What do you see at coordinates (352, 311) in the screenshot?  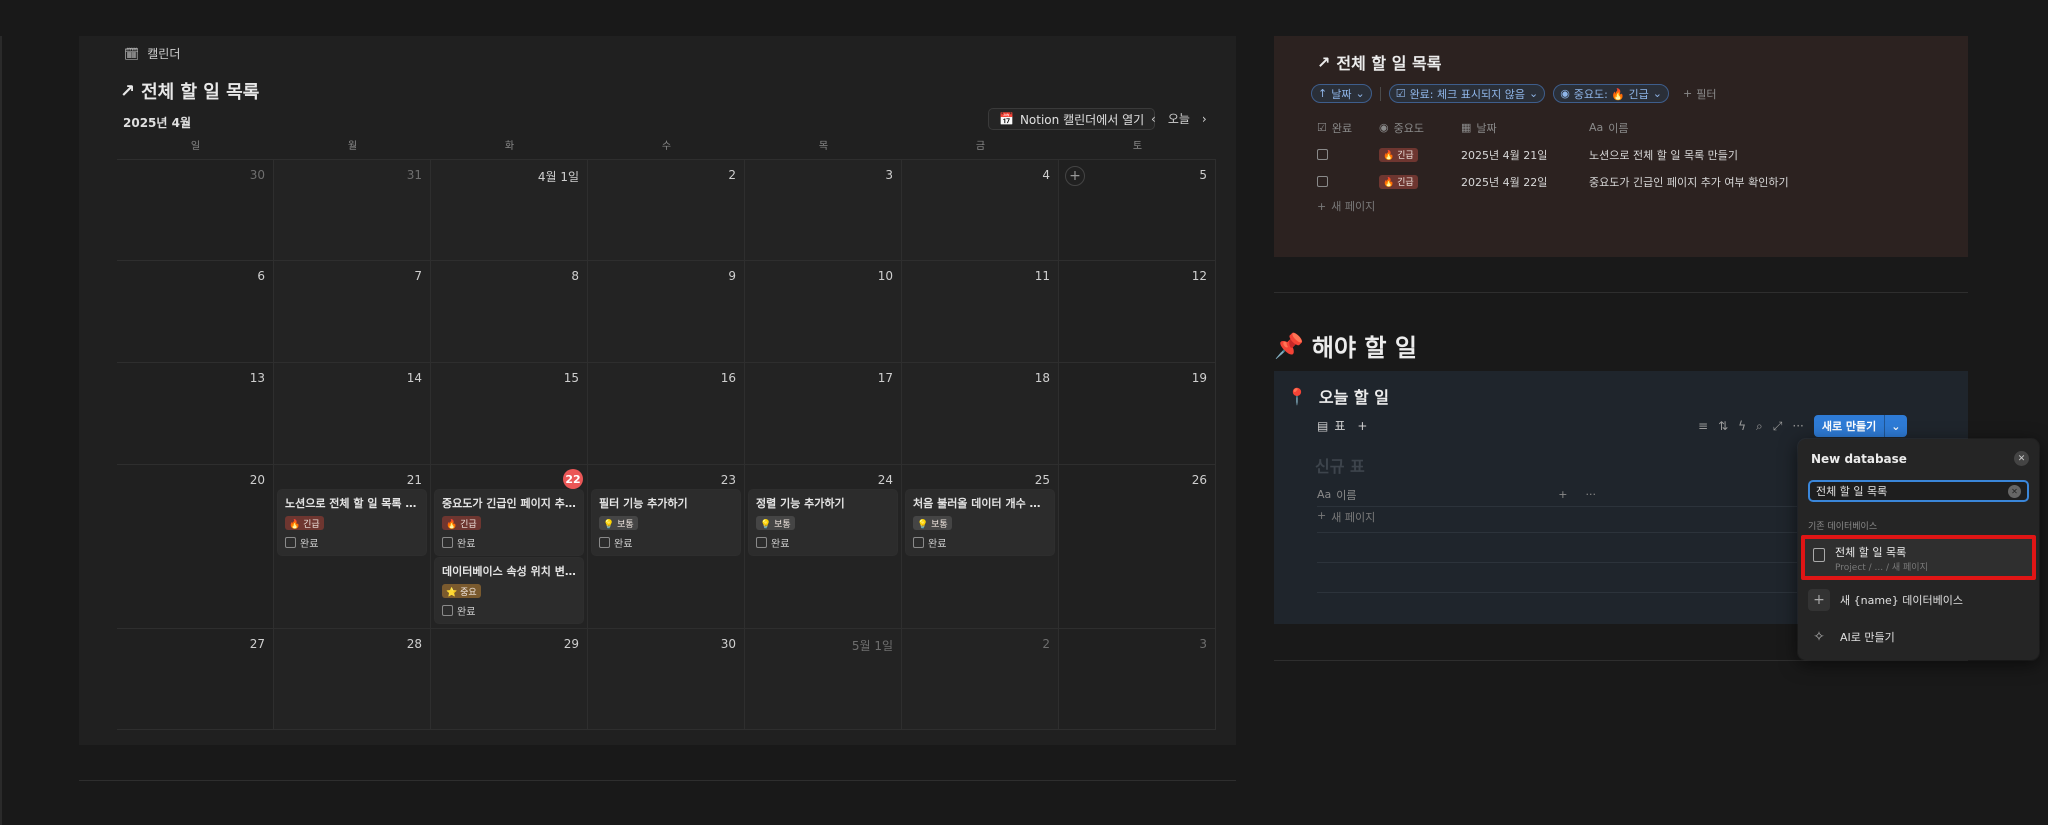 I see `calendar-day: 7` at bounding box center [352, 311].